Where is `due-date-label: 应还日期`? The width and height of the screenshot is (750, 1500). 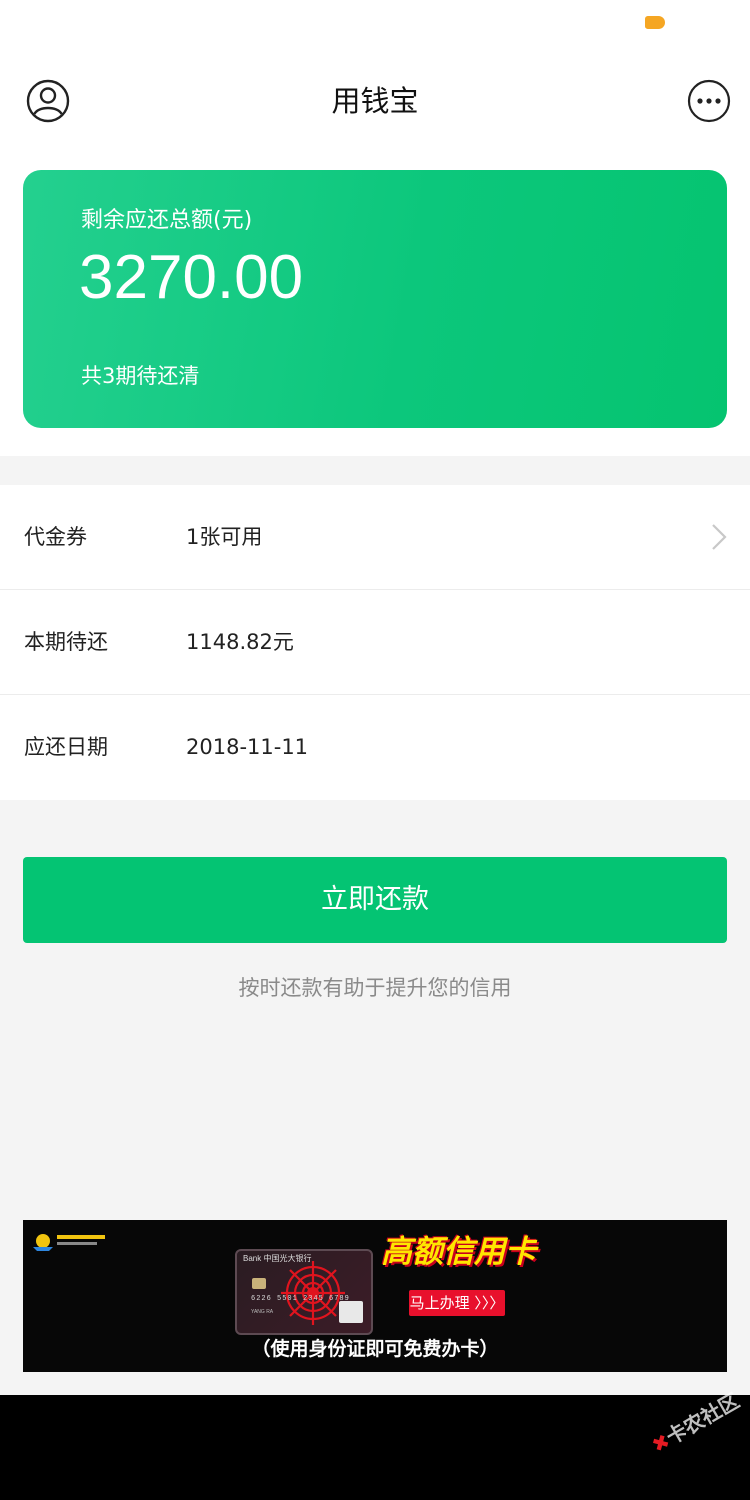 due-date-label: 应还日期 is located at coordinates (66, 747).